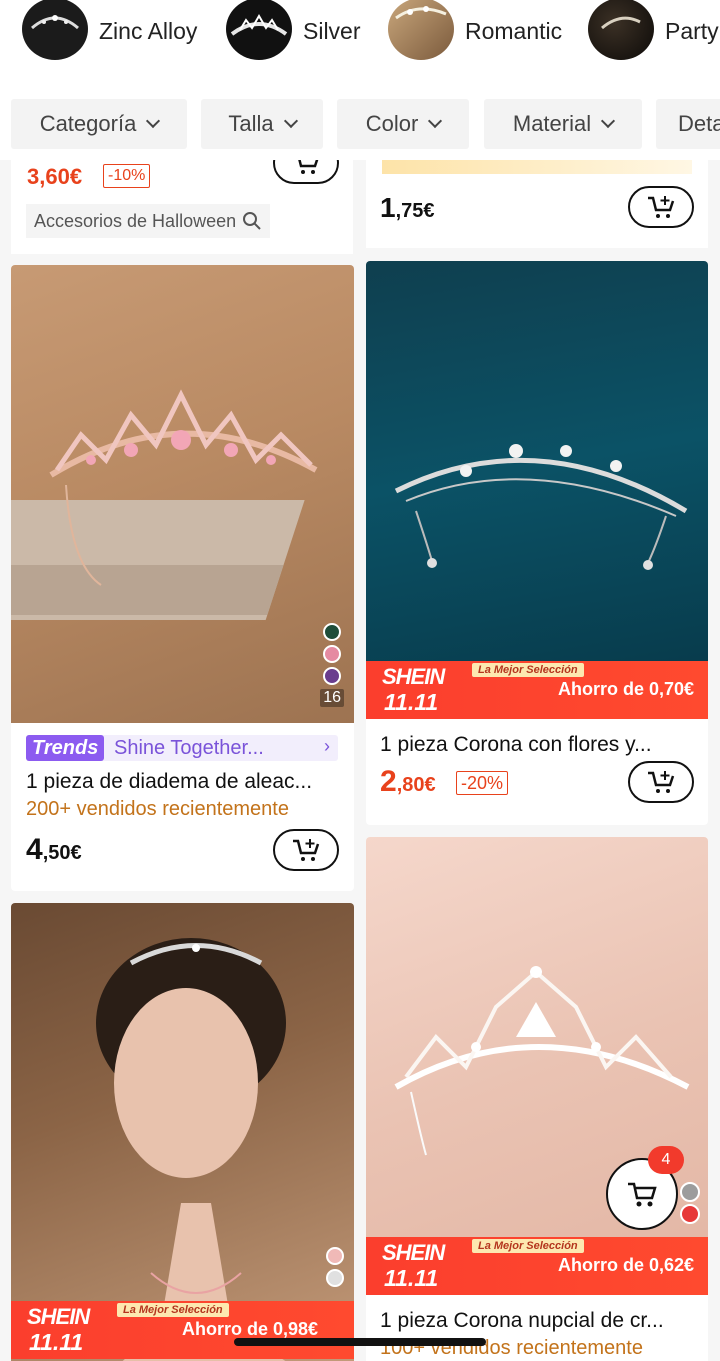  I want to click on product-card-partial-left: 3,60€ -10% Accesorios de Halloween, so click(182, 207).